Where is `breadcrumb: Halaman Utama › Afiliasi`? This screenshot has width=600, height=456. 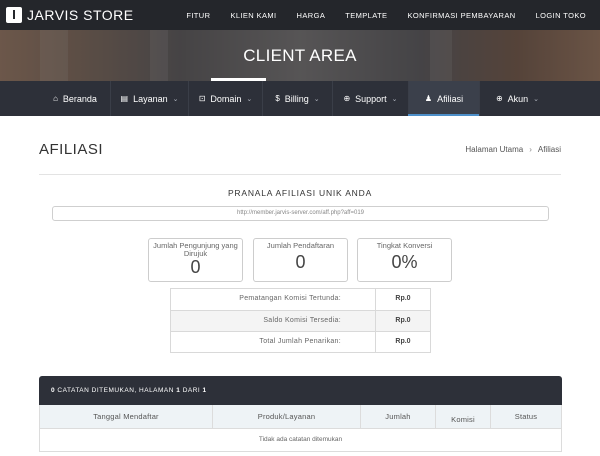 breadcrumb: Halaman Utama › Afiliasi is located at coordinates (513, 149).